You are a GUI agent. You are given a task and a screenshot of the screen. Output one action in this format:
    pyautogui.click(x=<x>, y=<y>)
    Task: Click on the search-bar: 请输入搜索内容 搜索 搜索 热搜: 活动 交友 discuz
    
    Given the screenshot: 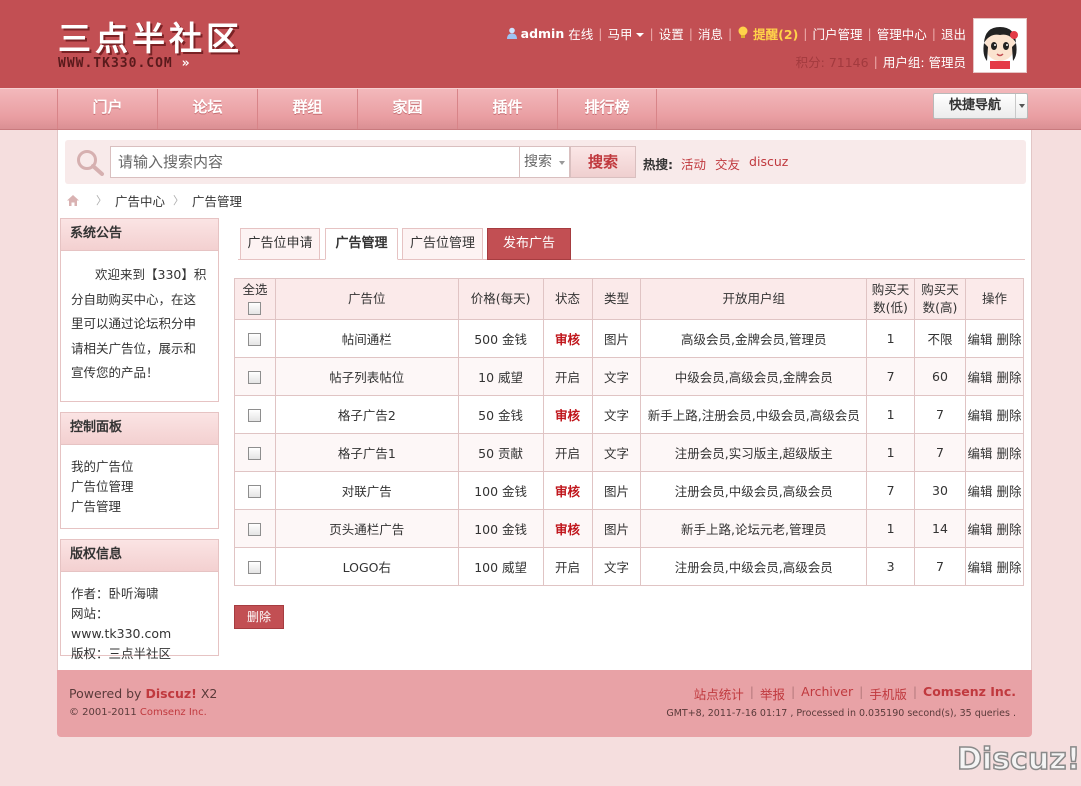 What is the action you would take?
    pyautogui.click(x=545, y=162)
    